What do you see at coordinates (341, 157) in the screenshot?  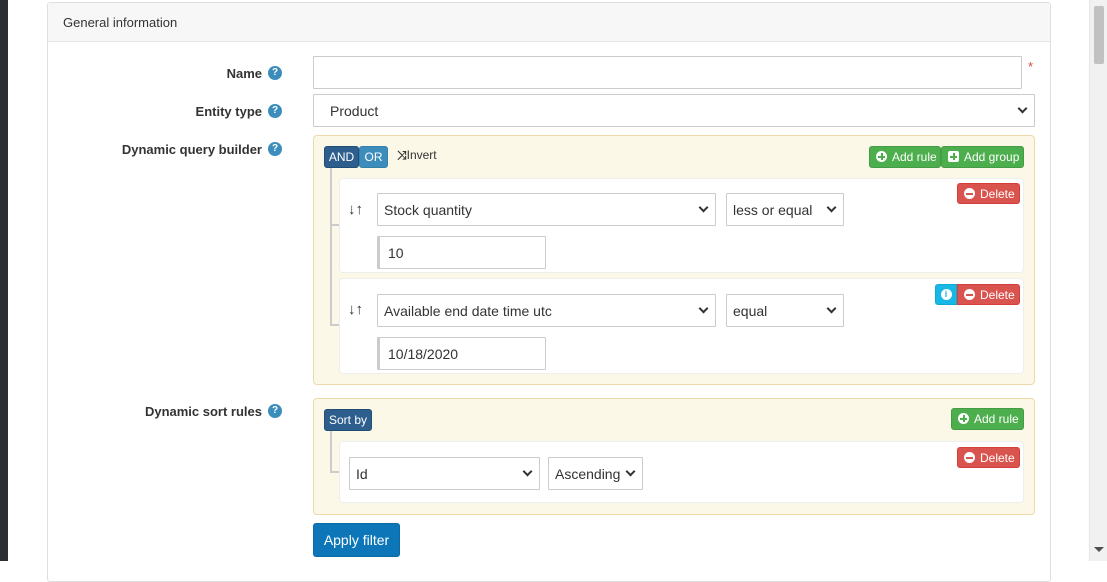 I see `and-button: AND` at bounding box center [341, 157].